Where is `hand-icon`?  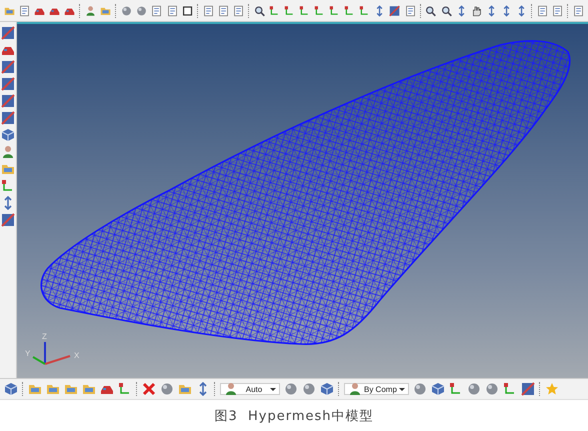
hand-icon is located at coordinates (476, 11).